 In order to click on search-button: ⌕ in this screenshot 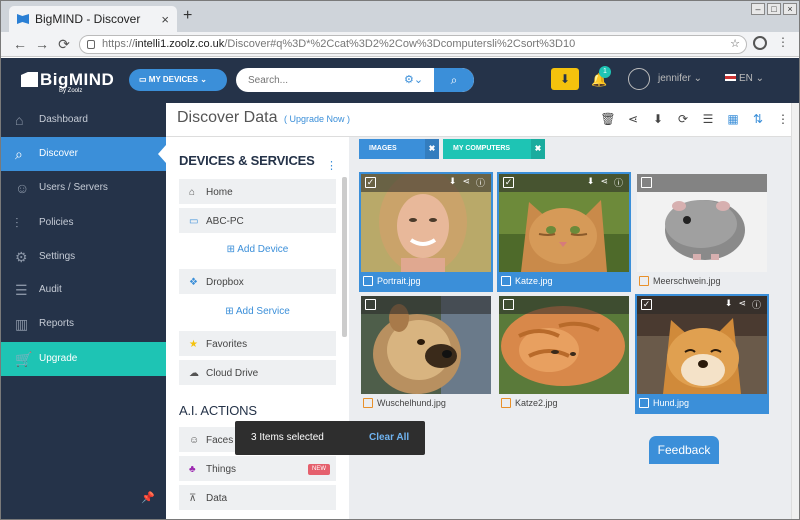, I will do `click(454, 80)`.